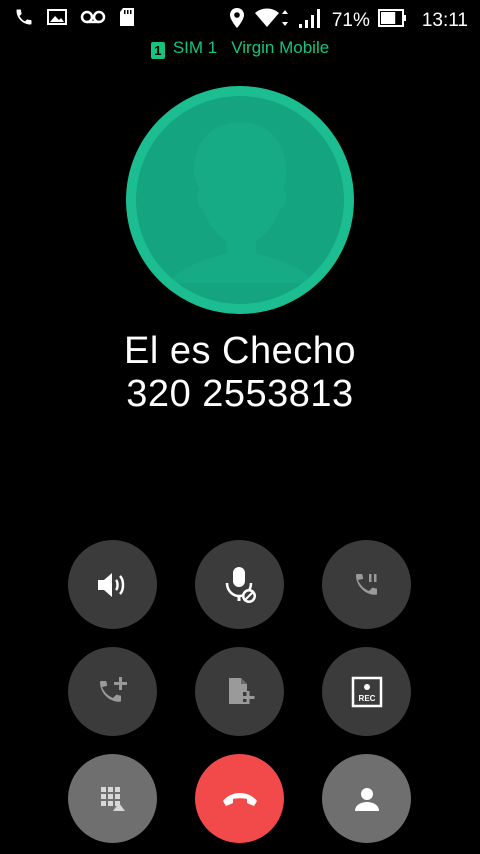 This screenshot has height=854, width=480. What do you see at coordinates (350, 20) in the screenshot?
I see `battery-percent: 71%` at bounding box center [350, 20].